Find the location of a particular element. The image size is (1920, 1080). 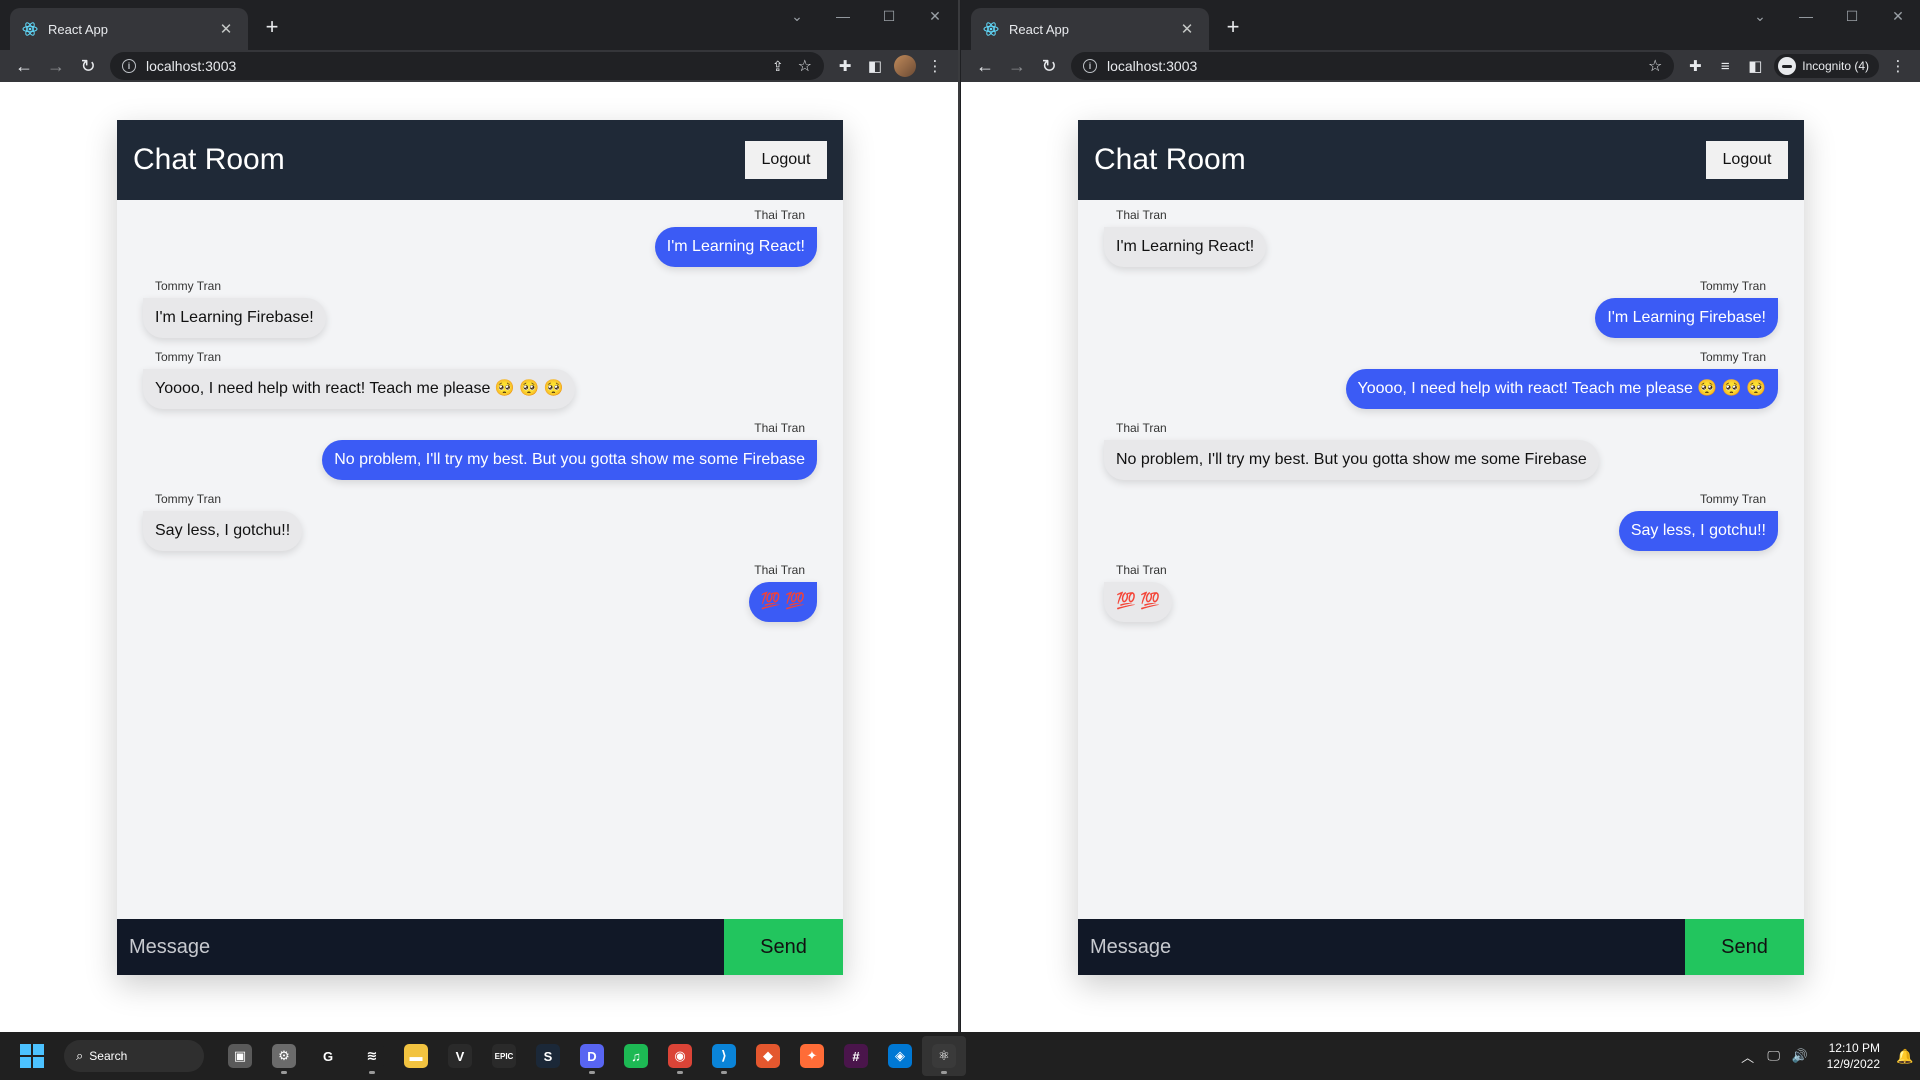

chrome-app-active-icon: ⚛ is located at coordinates (944, 1056).